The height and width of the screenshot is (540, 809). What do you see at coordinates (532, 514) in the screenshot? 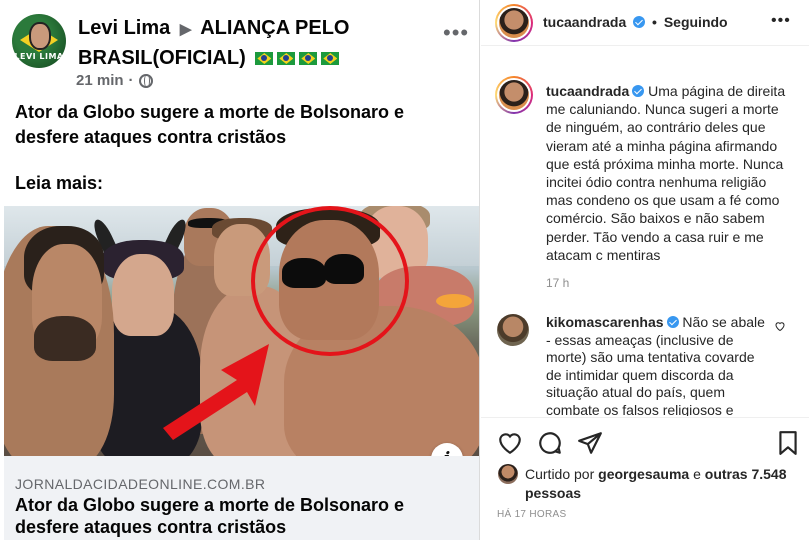
I see `post-time: HÁ 17 HORAS` at bounding box center [532, 514].